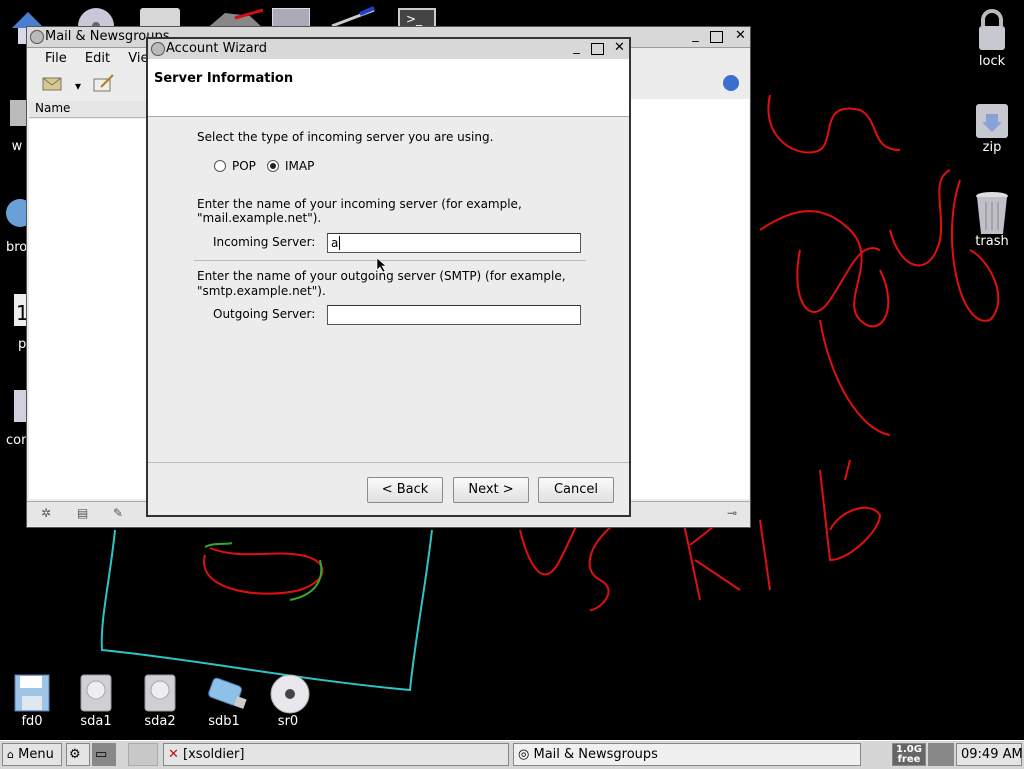 The image size is (1024, 769). I want to click on xsoldier-icon: ✕, so click(173, 754).